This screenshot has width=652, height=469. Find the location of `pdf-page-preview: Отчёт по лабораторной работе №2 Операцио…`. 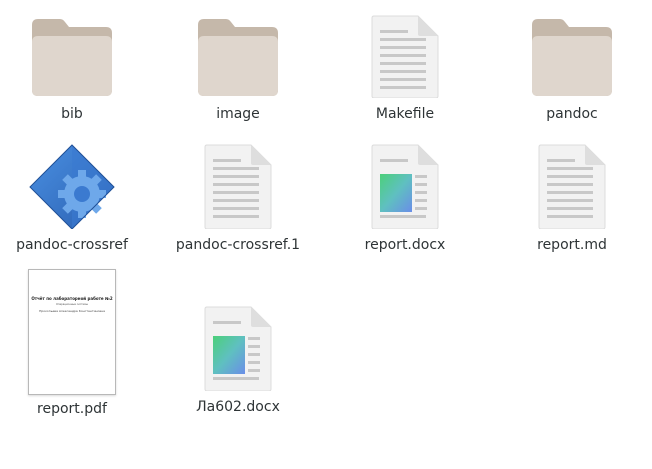

pdf-page-preview: Отчёт по лабораторной работе №2 Операцио… is located at coordinates (72, 332).